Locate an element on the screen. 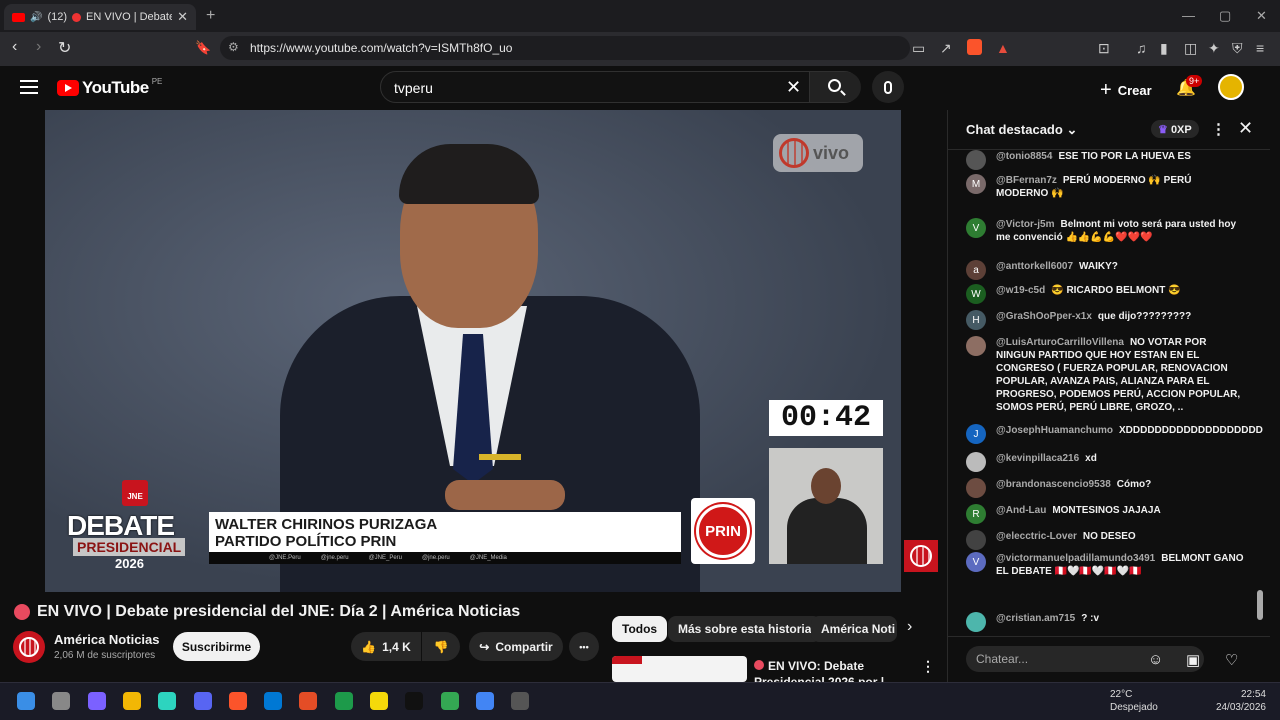 Image resolution: width=1280 pixels, height=720 pixels. chip-next-icon: › is located at coordinates (909, 627).